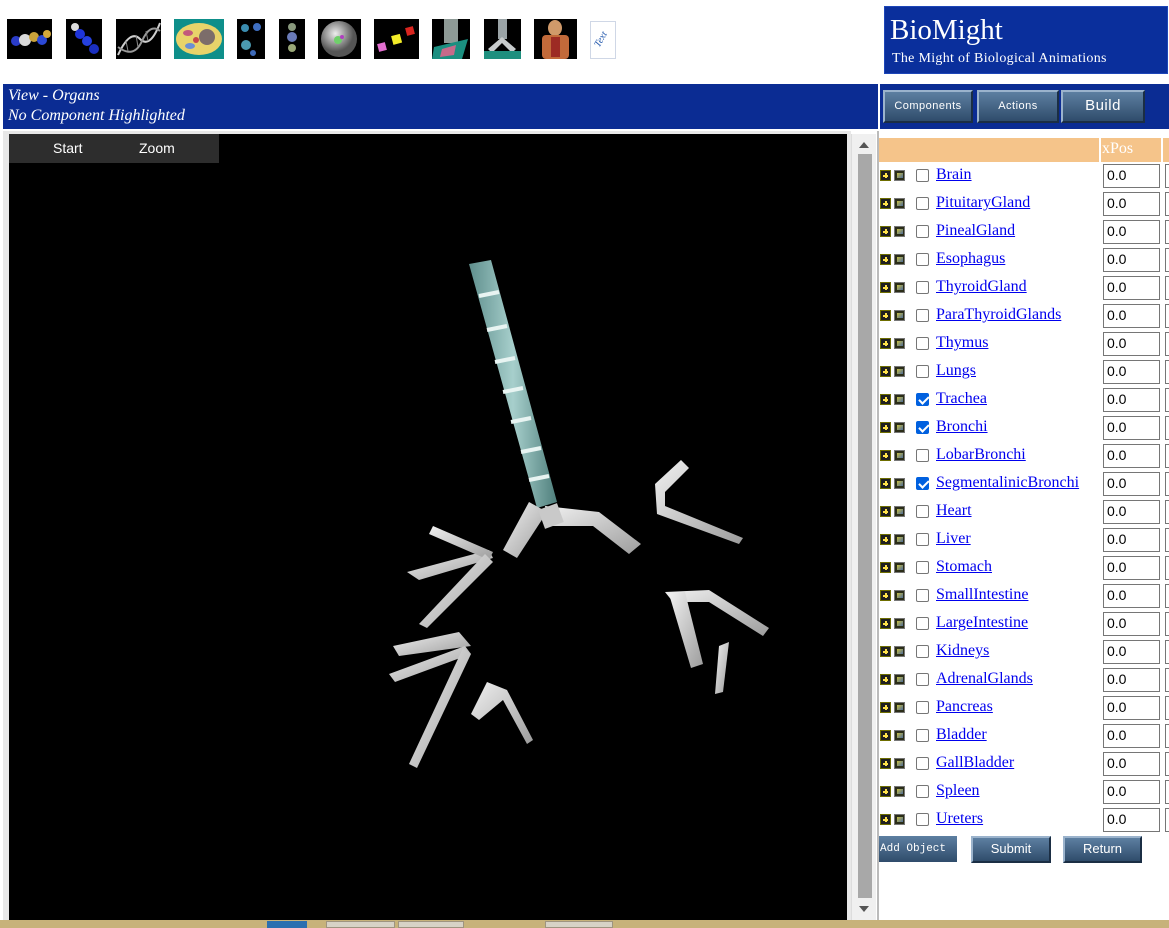 This screenshot has width=1169, height=928. Describe the element at coordinates (961, 735) in the screenshot. I see `organ-link: Bladder` at that location.